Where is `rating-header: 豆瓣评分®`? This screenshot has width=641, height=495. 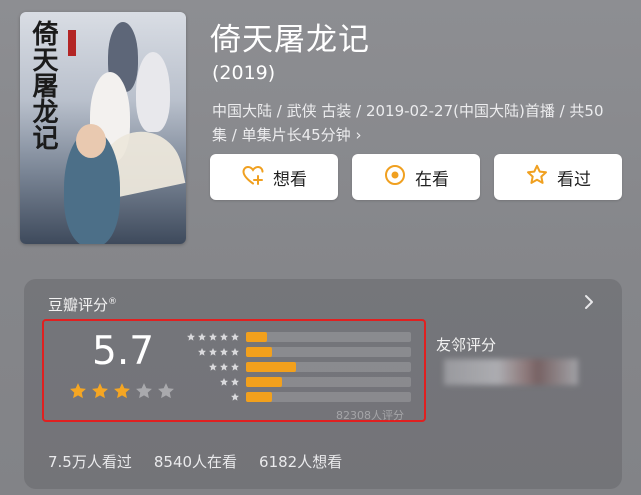 rating-header: 豆瓣评分® is located at coordinates (82, 304).